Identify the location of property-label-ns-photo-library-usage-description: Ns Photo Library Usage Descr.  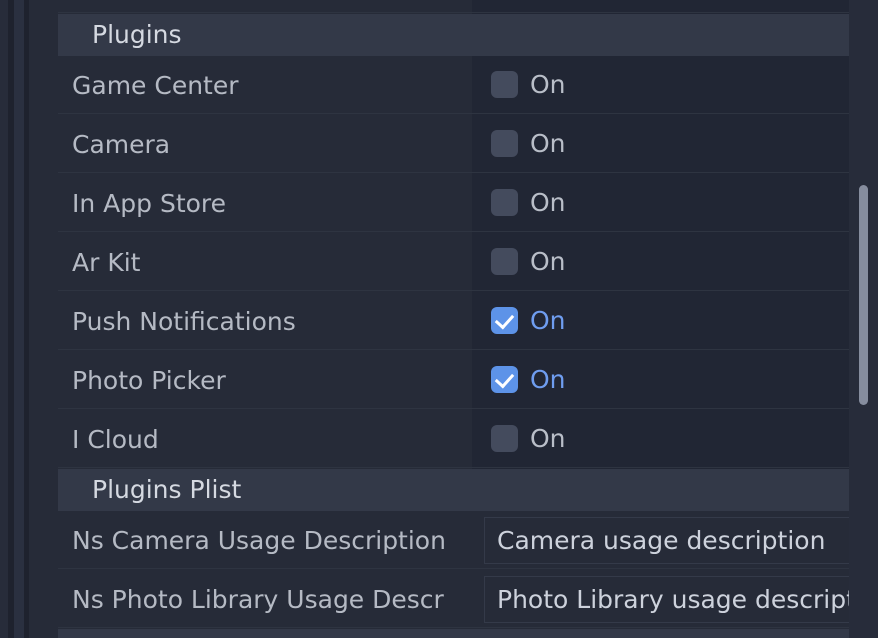
(258, 599).